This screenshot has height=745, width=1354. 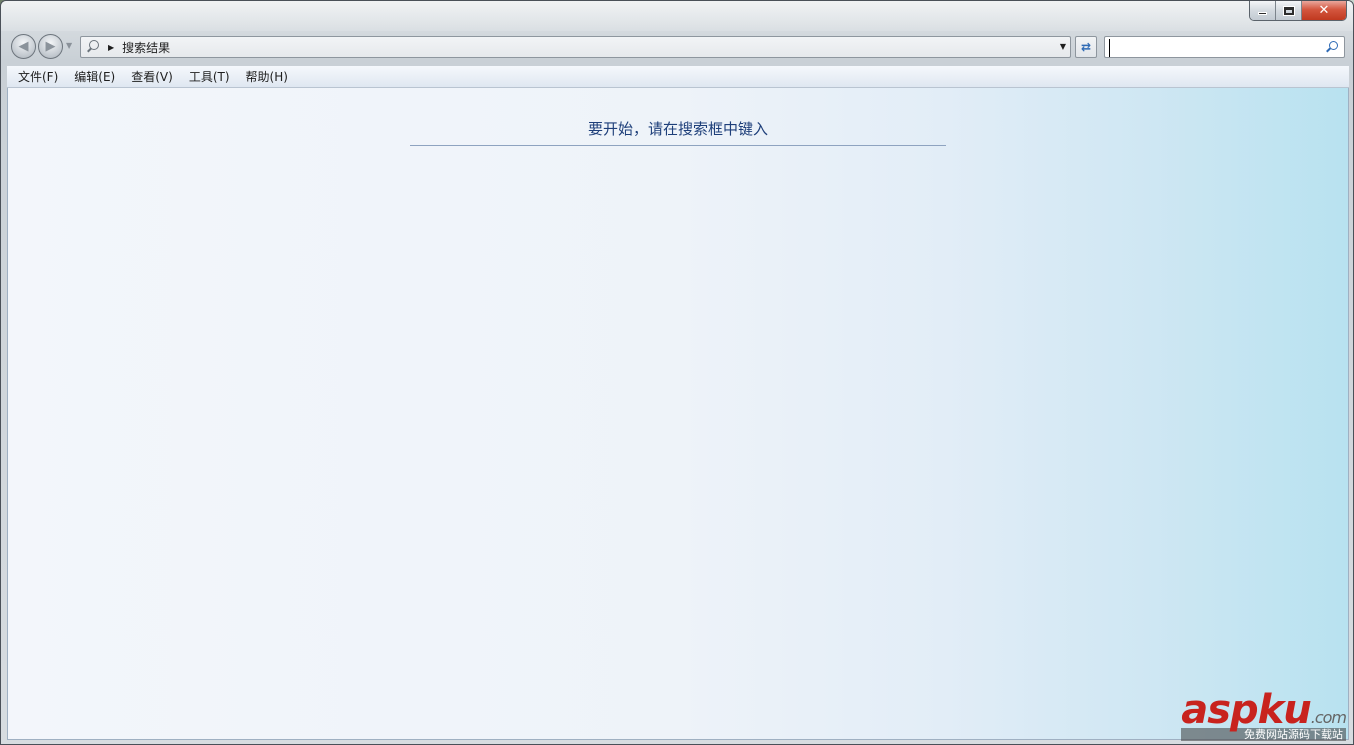 I want to click on close-icon: ✕, so click(x=1324, y=10).